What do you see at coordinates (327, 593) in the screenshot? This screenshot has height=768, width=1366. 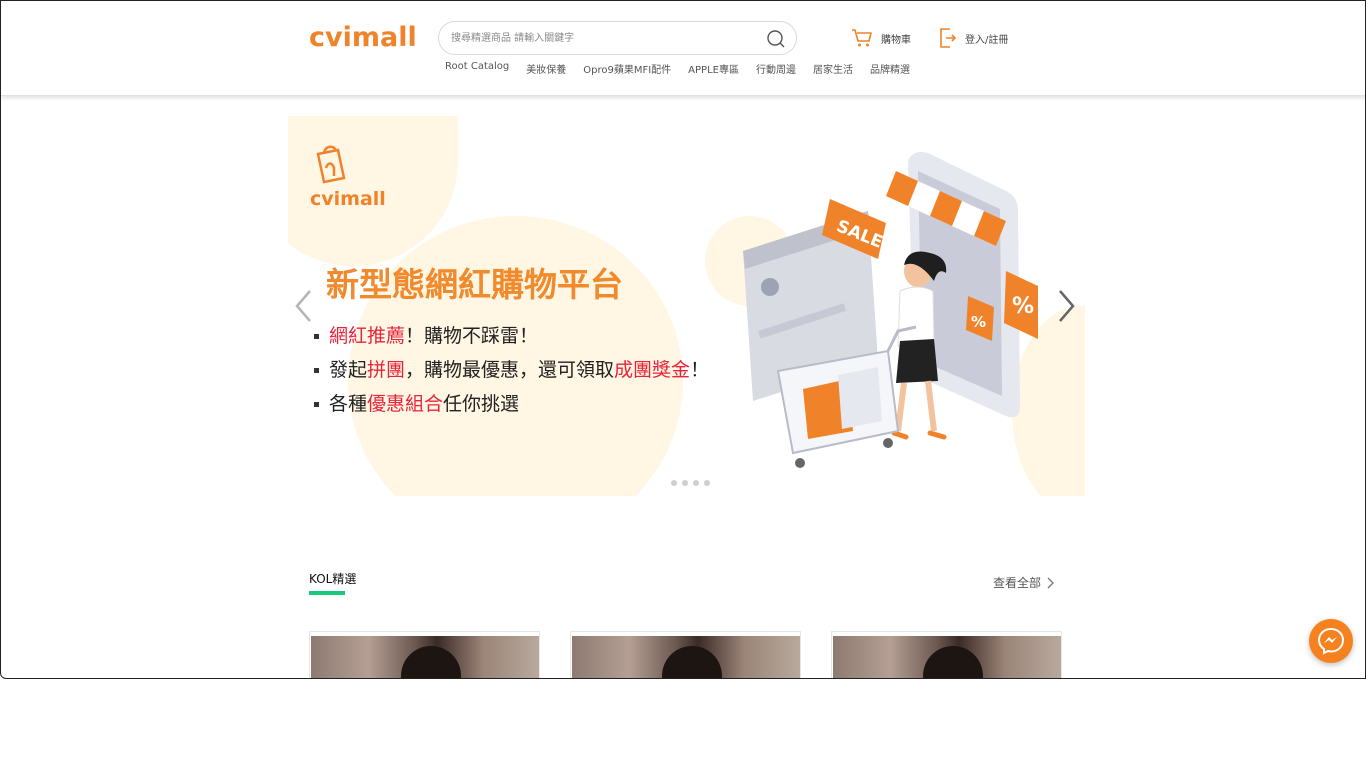 I see `section-title-underline` at bounding box center [327, 593].